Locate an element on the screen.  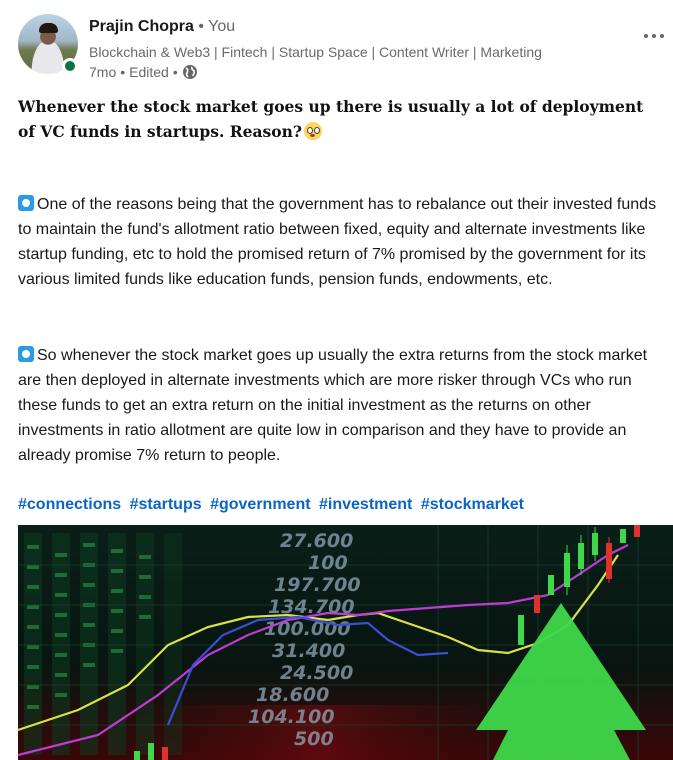
ticker-number-7: 24.500 is located at coordinates (316, 673).